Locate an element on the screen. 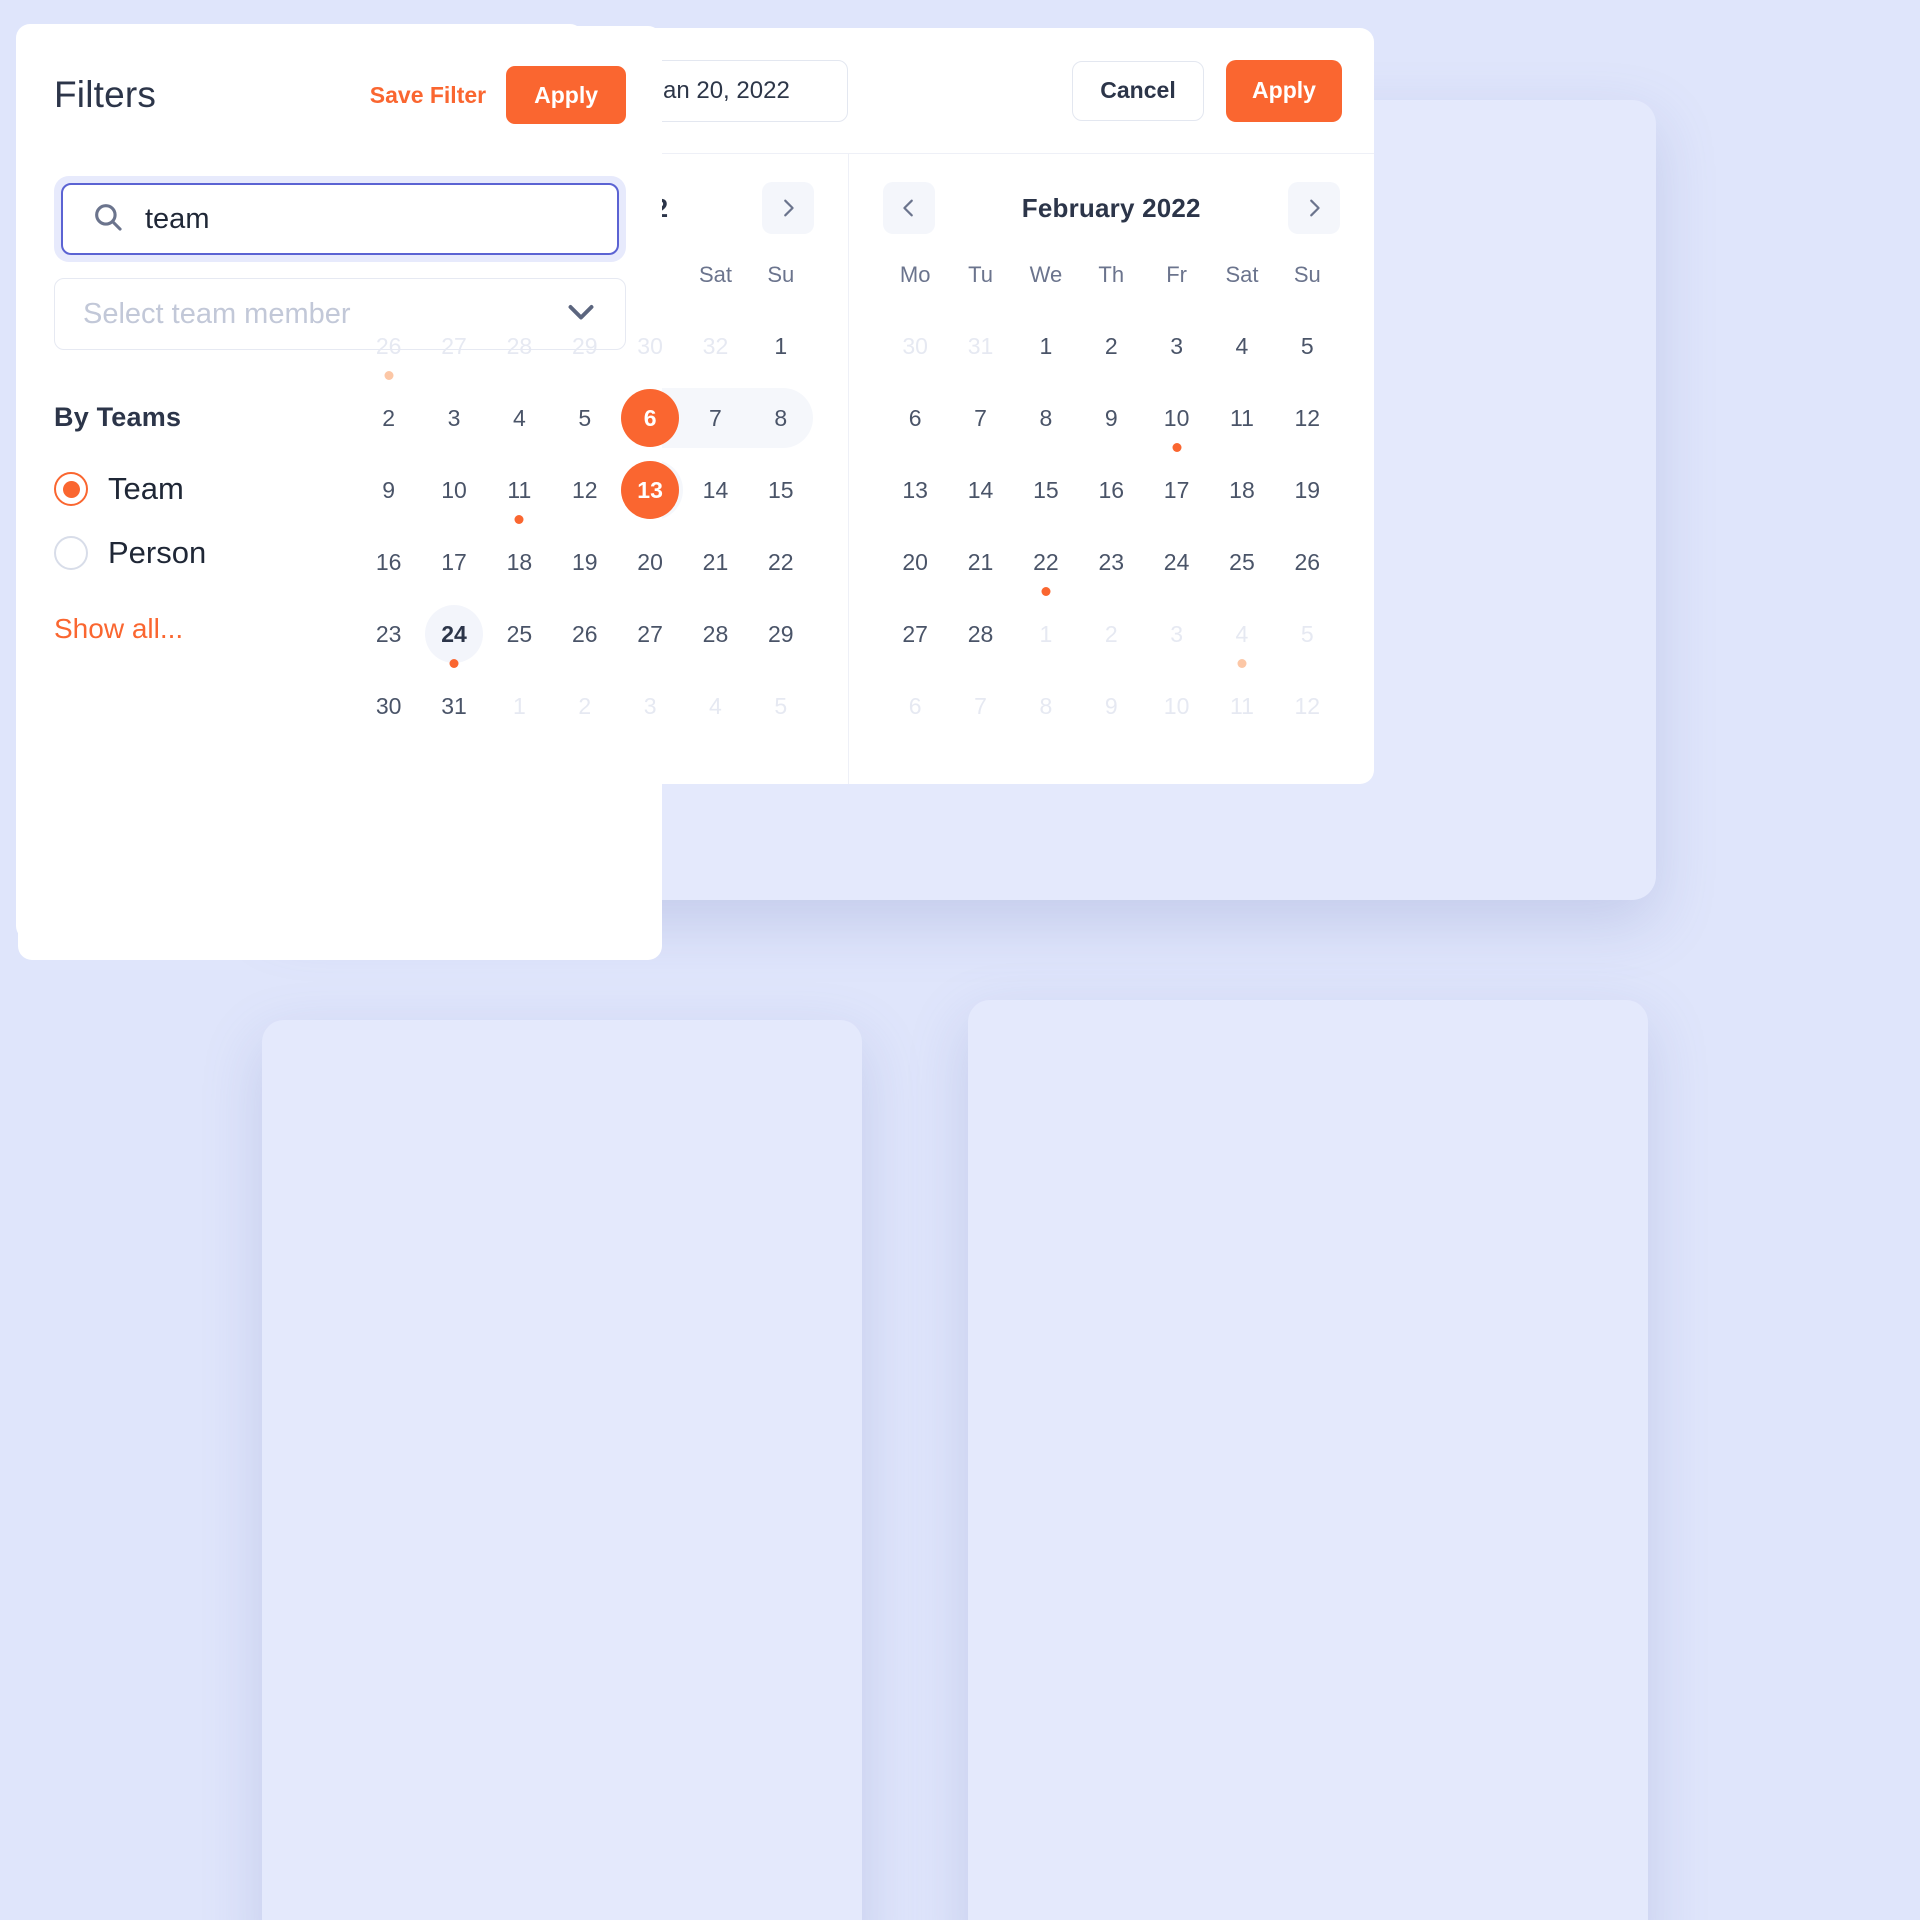 Image resolution: width=1920 pixels, height=1920 pixels. save-filter-link: Save Filter is located at coordinates (428, 95).